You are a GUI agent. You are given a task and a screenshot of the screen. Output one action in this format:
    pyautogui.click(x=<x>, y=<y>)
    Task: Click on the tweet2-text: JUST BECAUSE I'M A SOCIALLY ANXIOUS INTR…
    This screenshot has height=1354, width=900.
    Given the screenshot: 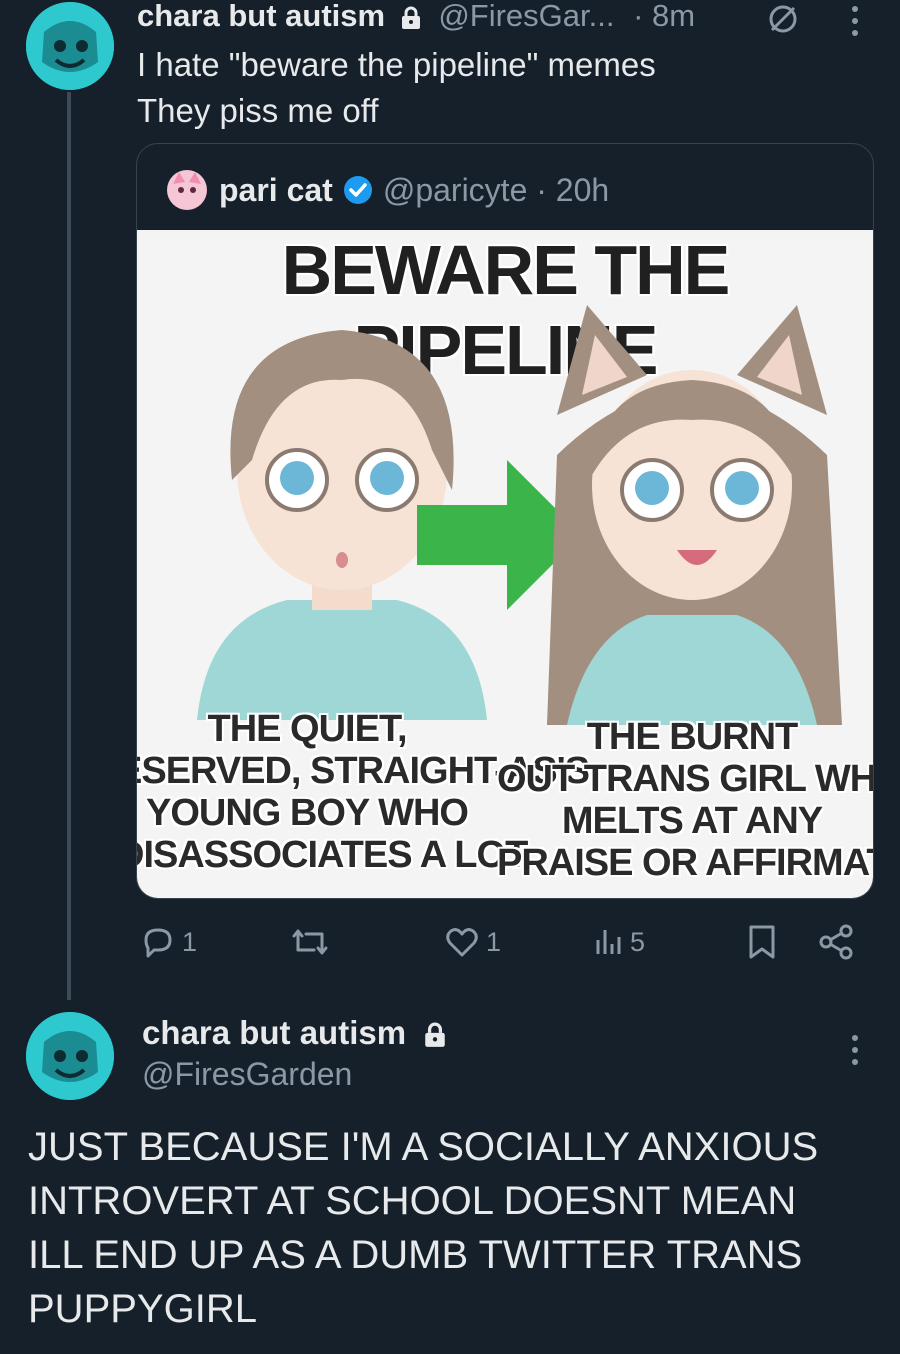 What is the action you would take?
    pyautogui.click(x=423, y=1228)
    